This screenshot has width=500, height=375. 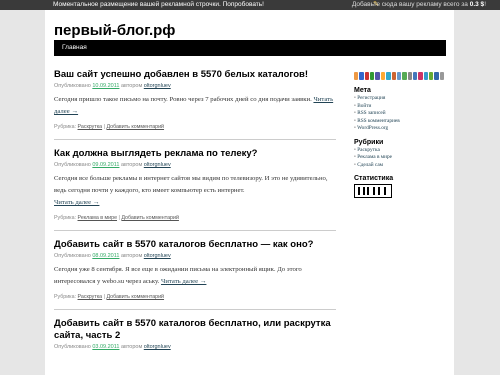 What do you see at coordinates (362, 90) in the screenshot?
I see `meta-widget-title: Мета` at bounding box center [362, 90].